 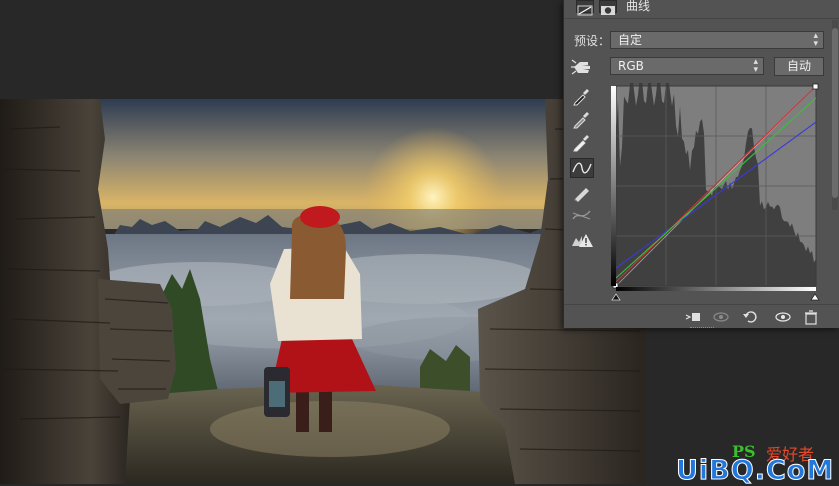 I want to click on reset-glyph, so click(x=750, y=317).